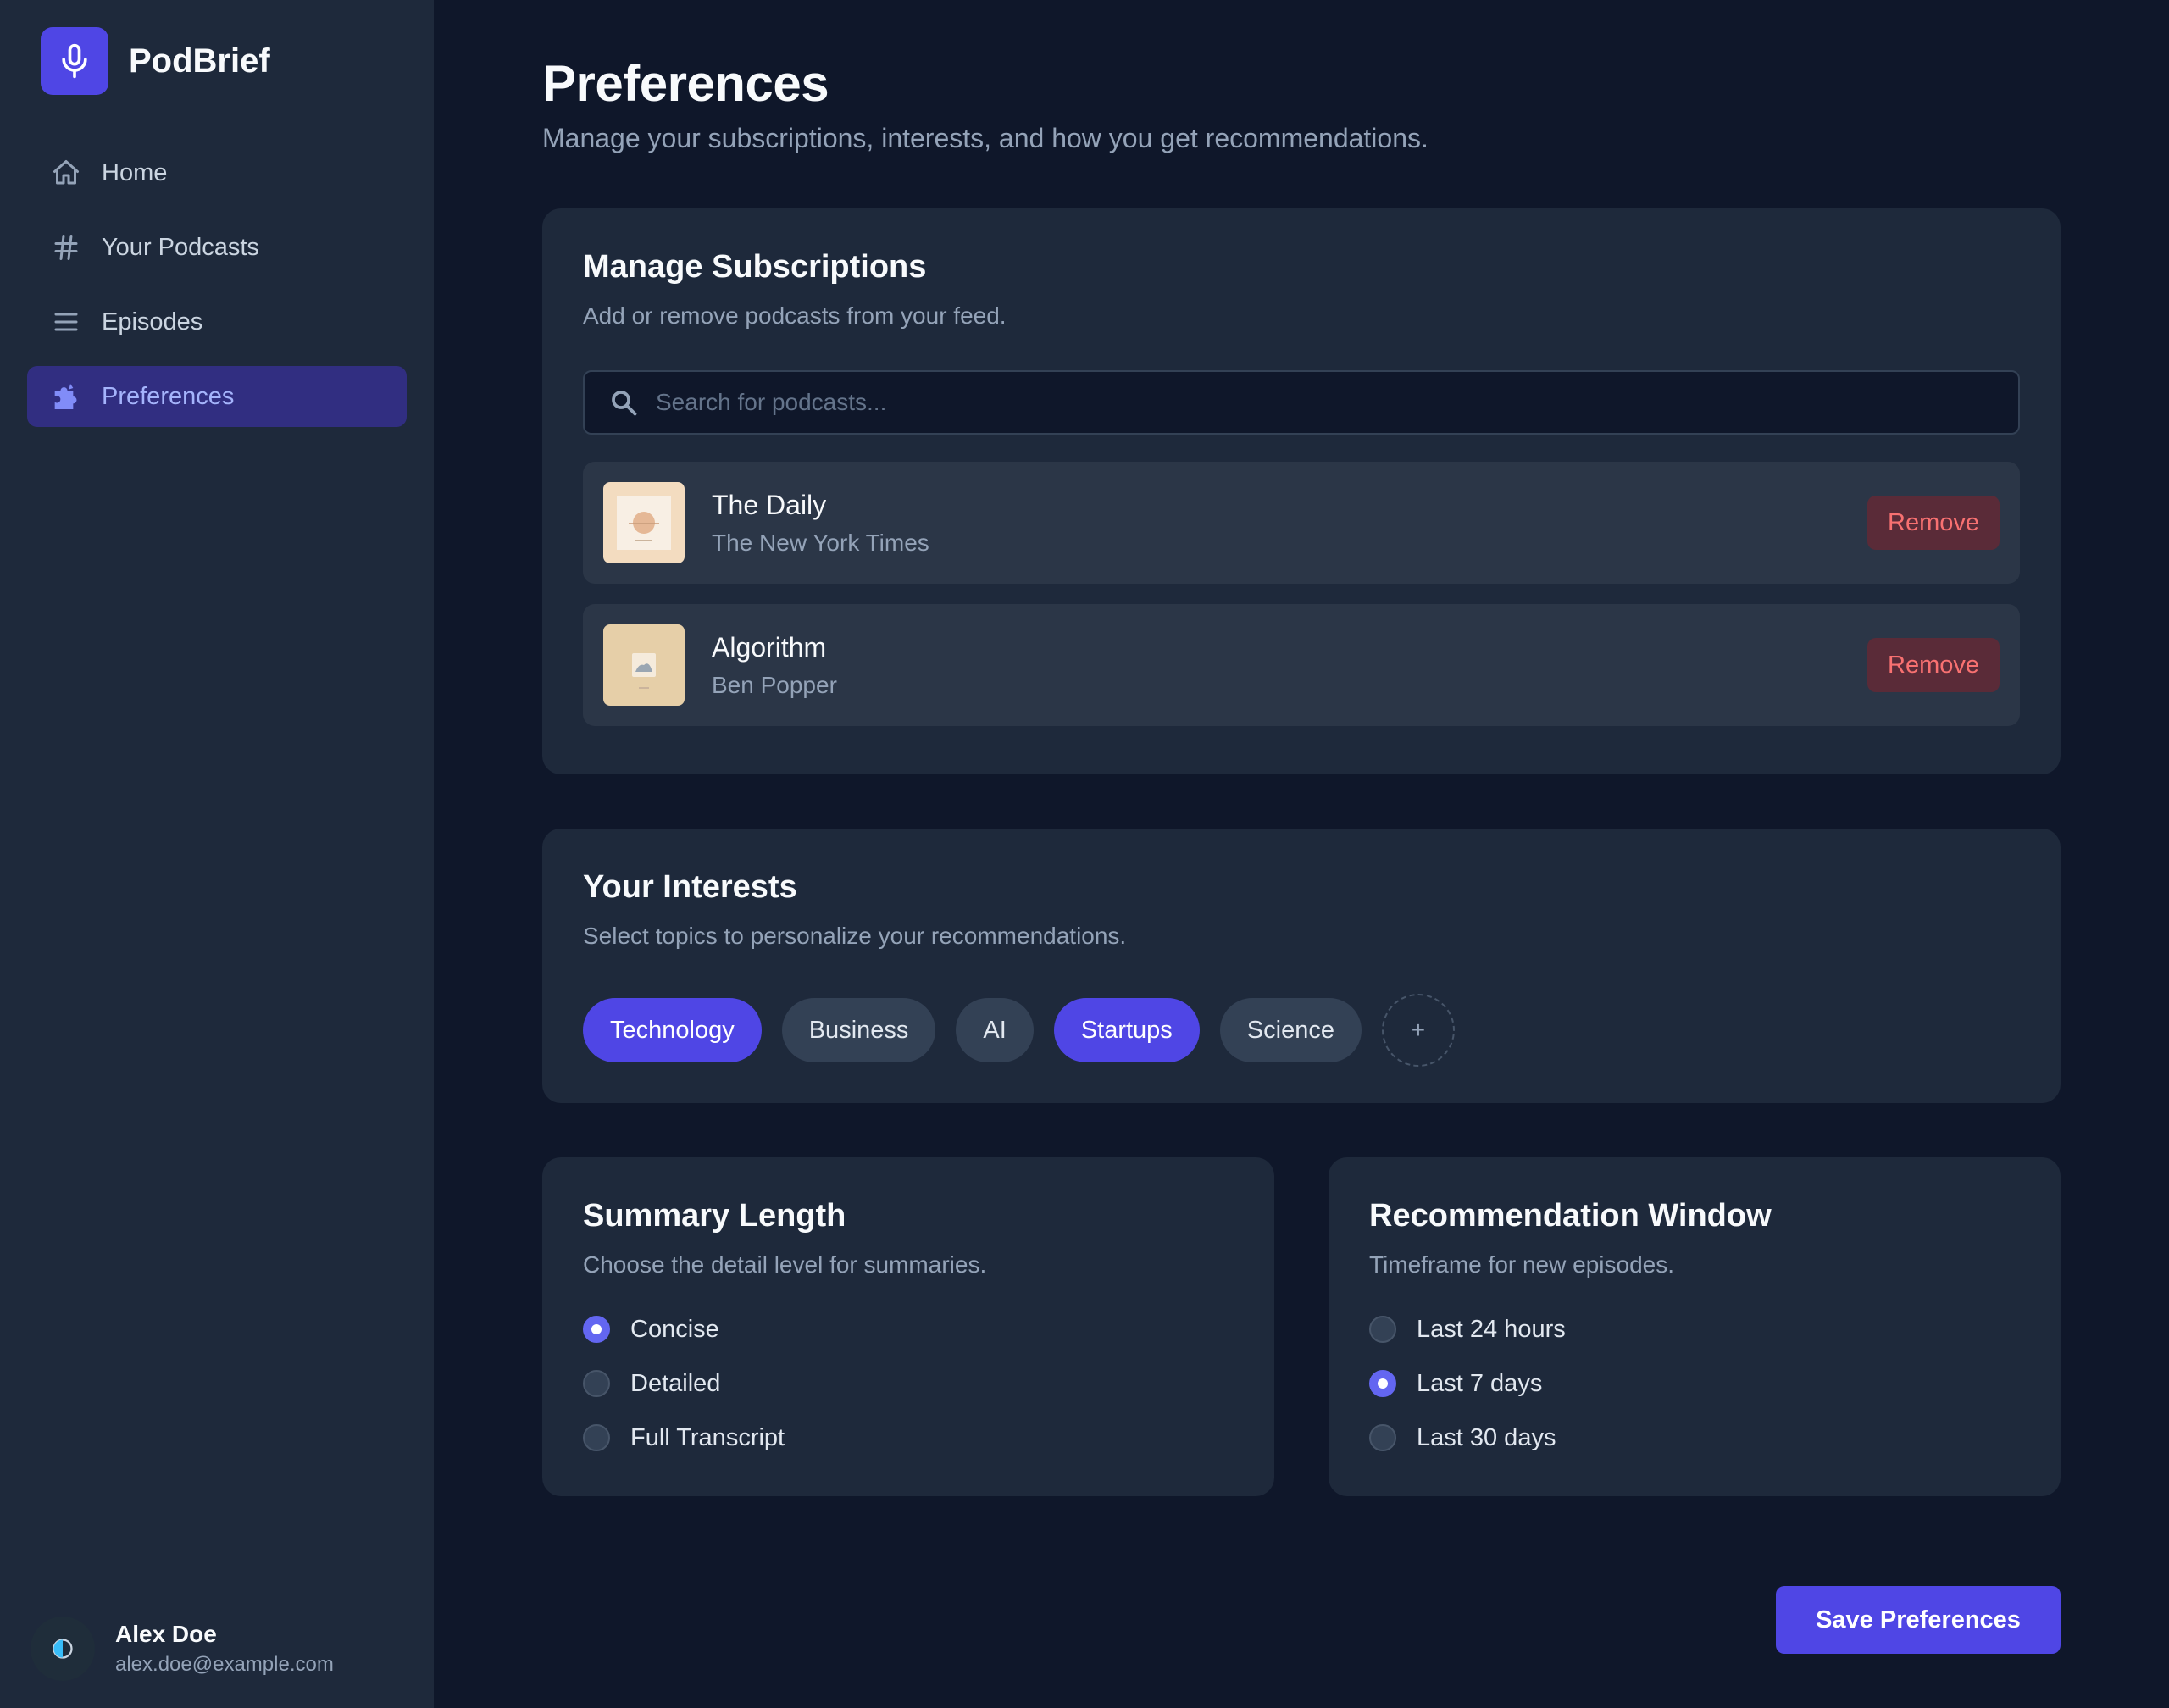  I want to click on sidebar-item-home: Home, so click(217, 172).